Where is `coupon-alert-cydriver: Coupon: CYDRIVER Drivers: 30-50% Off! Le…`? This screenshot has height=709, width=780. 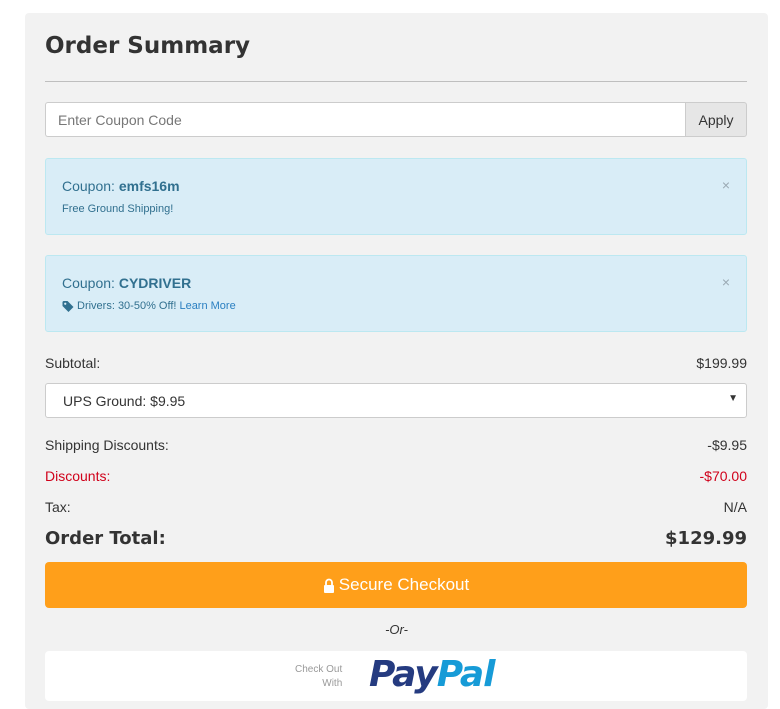
coupon-alert-cydriver: Coupon: CYDRIVER Drivers: 30-50% Off! Le… is located at coordinates (396, 293).